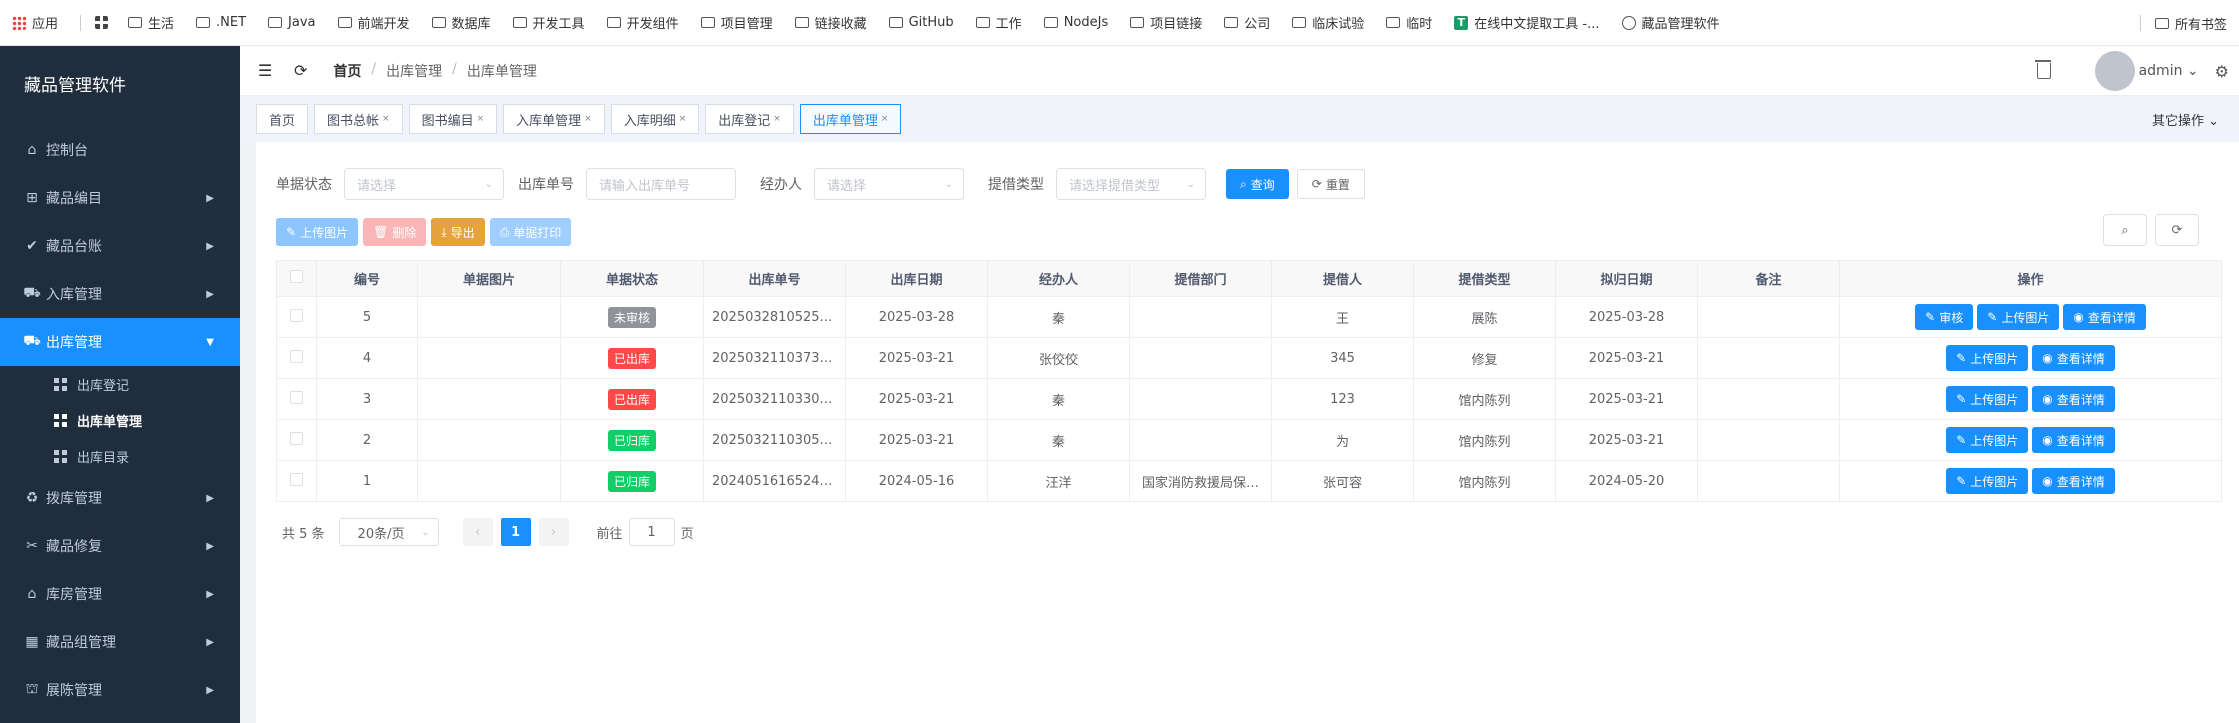 This screenshot has width=2239, height=723. I want to click on toggle-search-button: ⌕, so click(2125, 230).